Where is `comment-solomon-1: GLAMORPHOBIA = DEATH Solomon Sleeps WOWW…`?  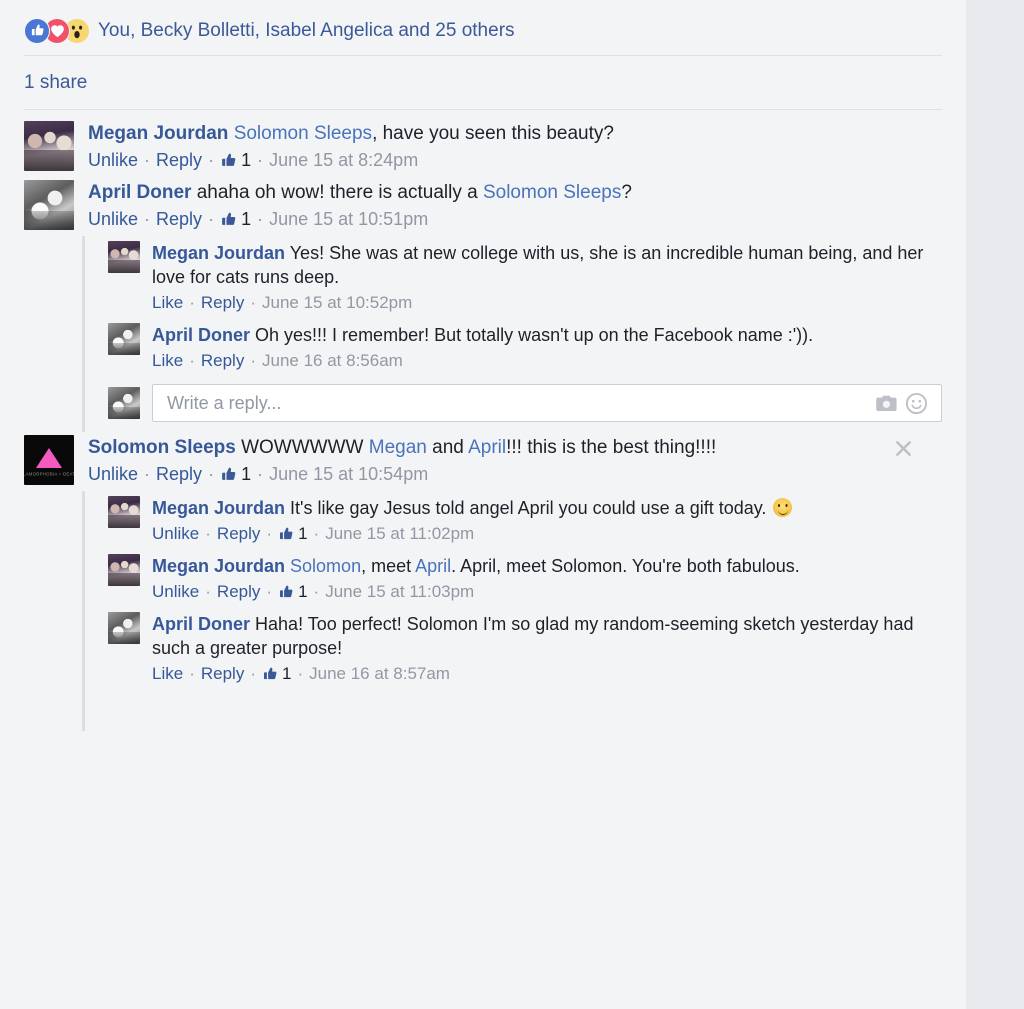
comment-solomon-1: GLAMORPHOBIA = DEATH Solomon Sleeps WOWW… is located at coordinates (483, 461).